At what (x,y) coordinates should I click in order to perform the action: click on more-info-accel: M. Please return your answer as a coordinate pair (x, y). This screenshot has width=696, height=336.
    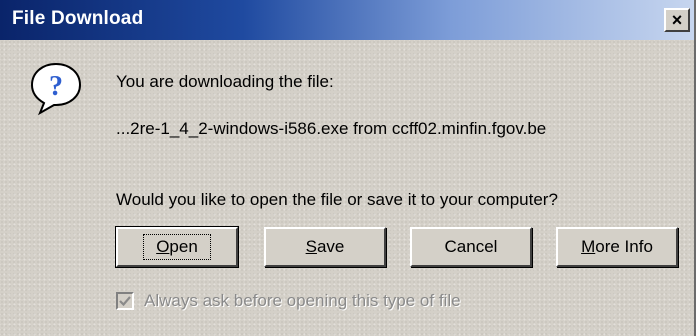
    Looking at the image, I should click on (588, 246).